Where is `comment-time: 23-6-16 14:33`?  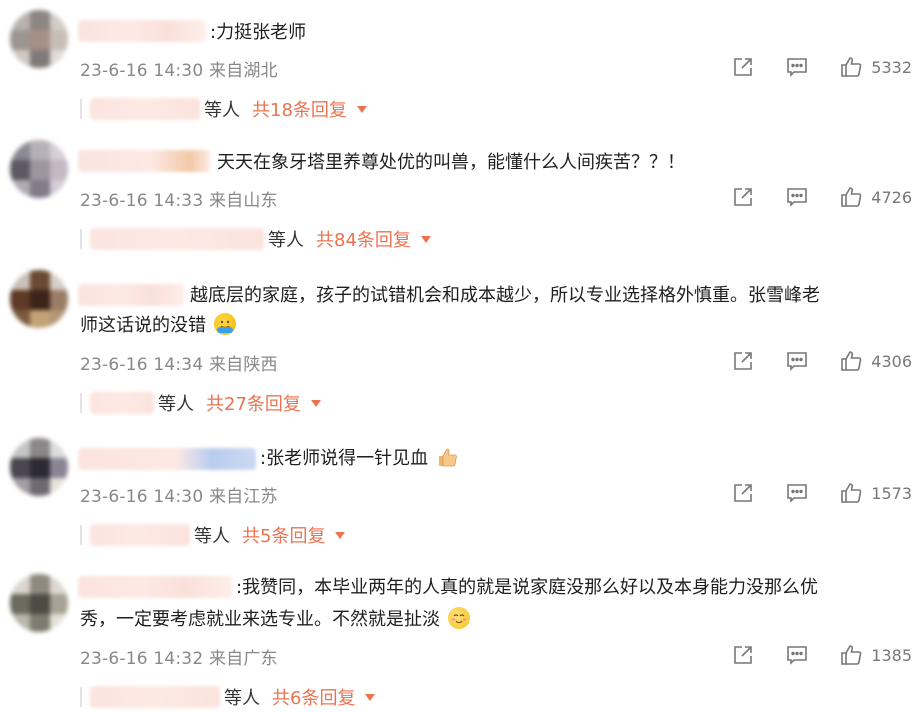
comment-time: 23-6-16 14:33 is located at coordinates (142, 201).